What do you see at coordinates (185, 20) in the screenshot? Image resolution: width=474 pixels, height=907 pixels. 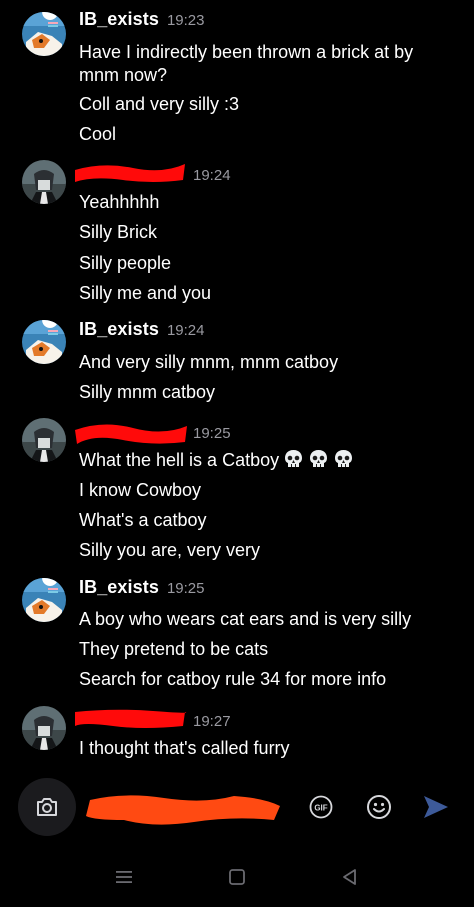 I see `timestamp: 19:23` at bounding box center [185, 20].